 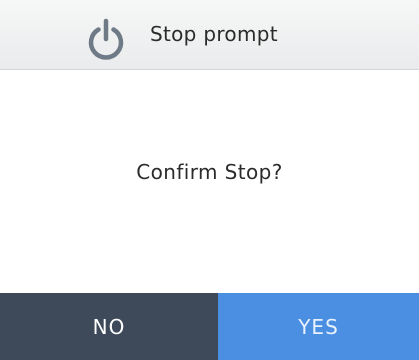 I want to click on page-title: Stop prompt, so click(x=214, y=34).